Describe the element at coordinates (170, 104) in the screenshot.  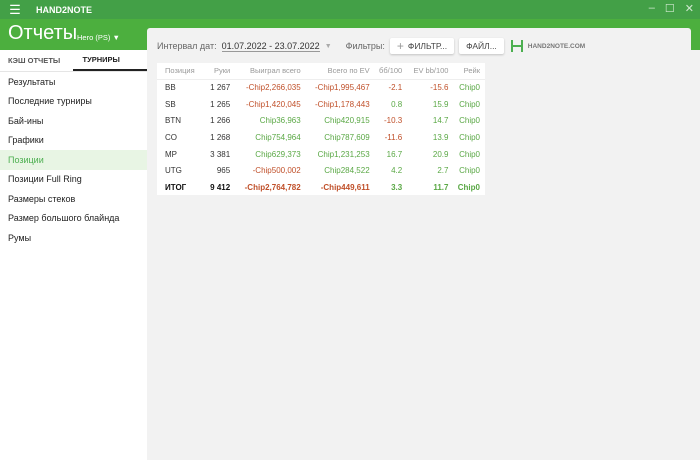
I see `table-cell: SB` at that location.